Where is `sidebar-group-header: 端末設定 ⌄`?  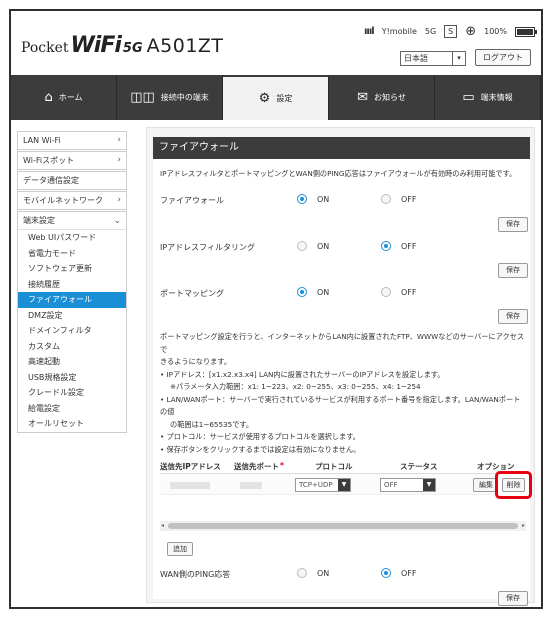
sidebar-group-header: 端末設定 ⌄ is located at coordinates (72, 221).